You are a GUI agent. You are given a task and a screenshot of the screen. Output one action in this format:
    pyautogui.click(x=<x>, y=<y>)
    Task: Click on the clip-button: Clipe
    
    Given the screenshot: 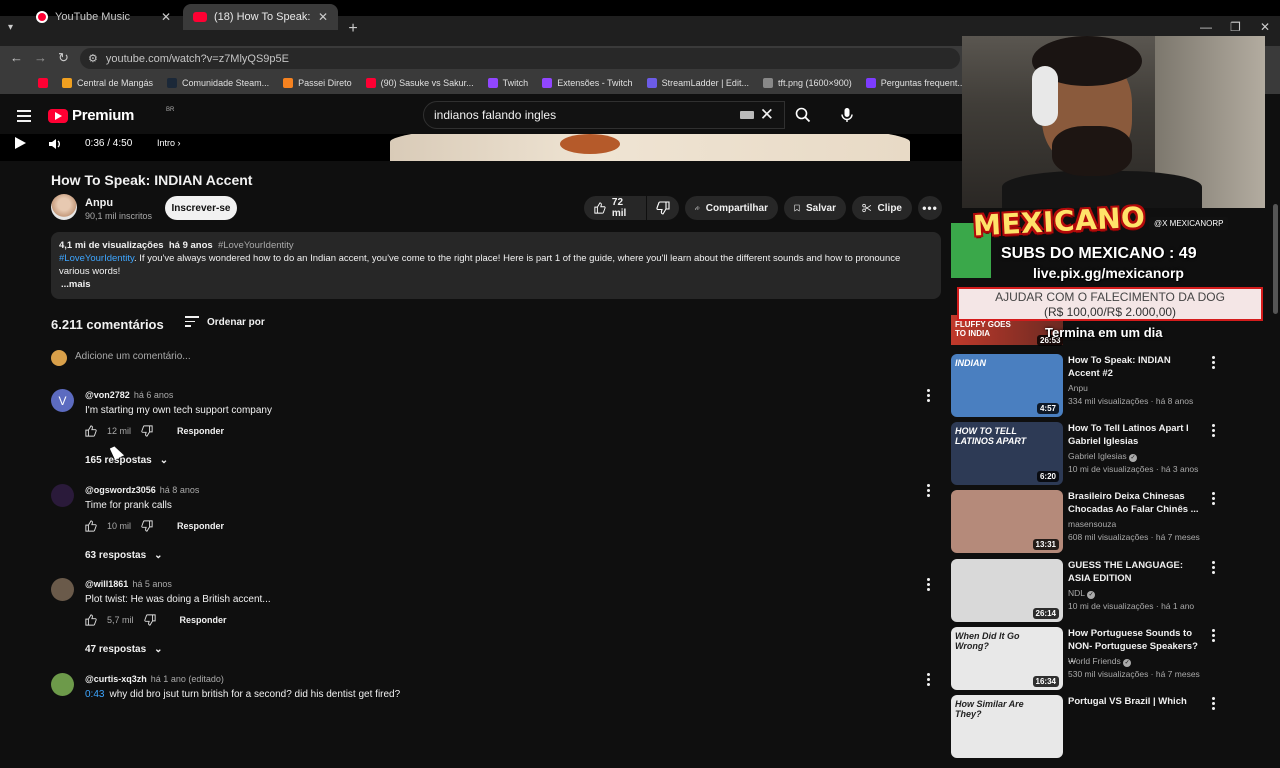 What is the action you would take?
    pyautogui.click(x=882, y=208)
    